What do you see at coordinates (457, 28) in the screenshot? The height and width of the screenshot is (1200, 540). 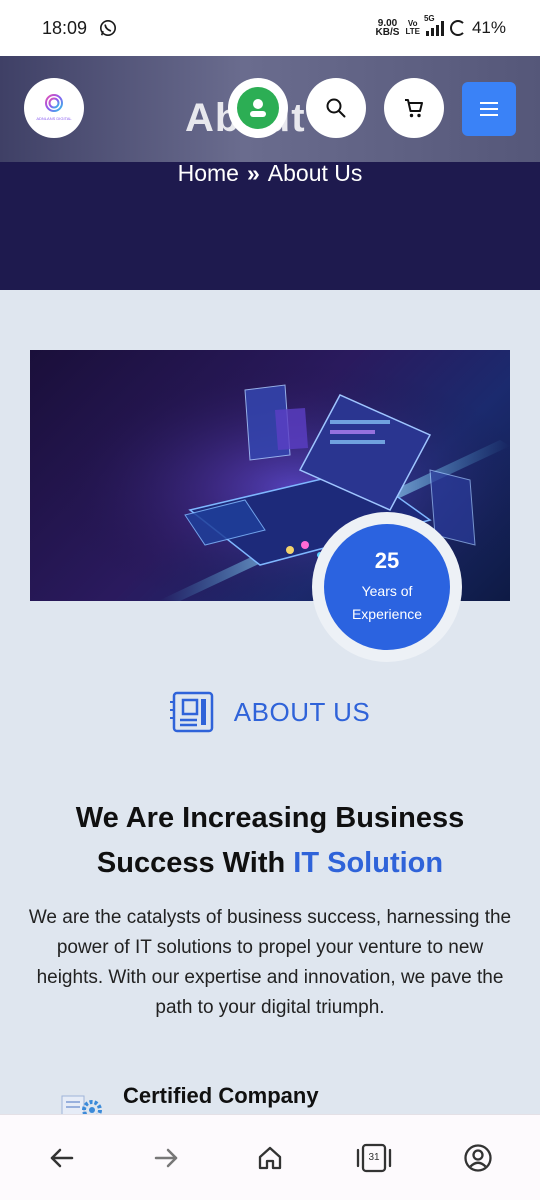 I see `battery-icon` at bounding box center [457, 28].